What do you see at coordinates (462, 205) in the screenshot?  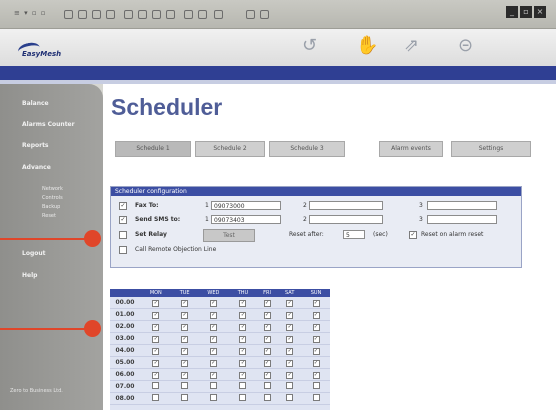 I see `fax-number-3-input` at bounding box center [462, 205].